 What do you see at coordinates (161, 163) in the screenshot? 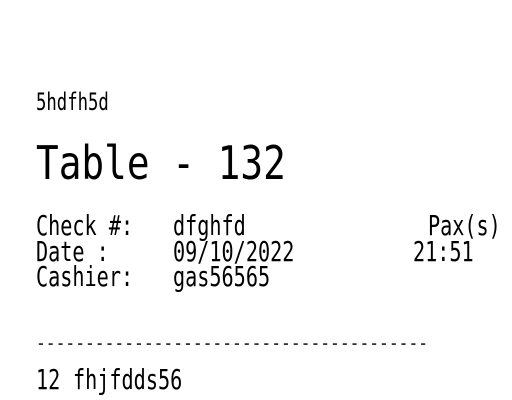
I see `table-title: Table - 132` at bounding box center [161, 163].